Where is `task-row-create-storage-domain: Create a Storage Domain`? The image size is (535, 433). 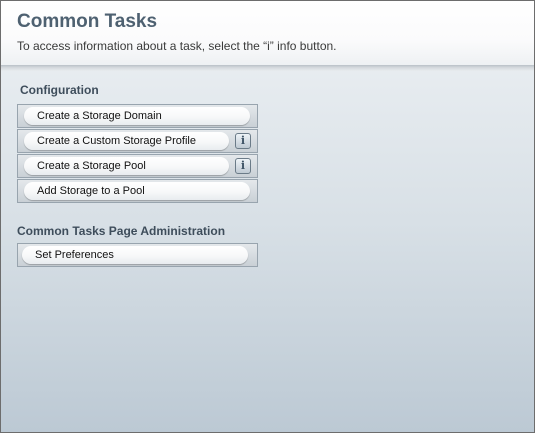 task-row-create-storage-domain: Create a Storage Domain is located at coordinates (137, 116).